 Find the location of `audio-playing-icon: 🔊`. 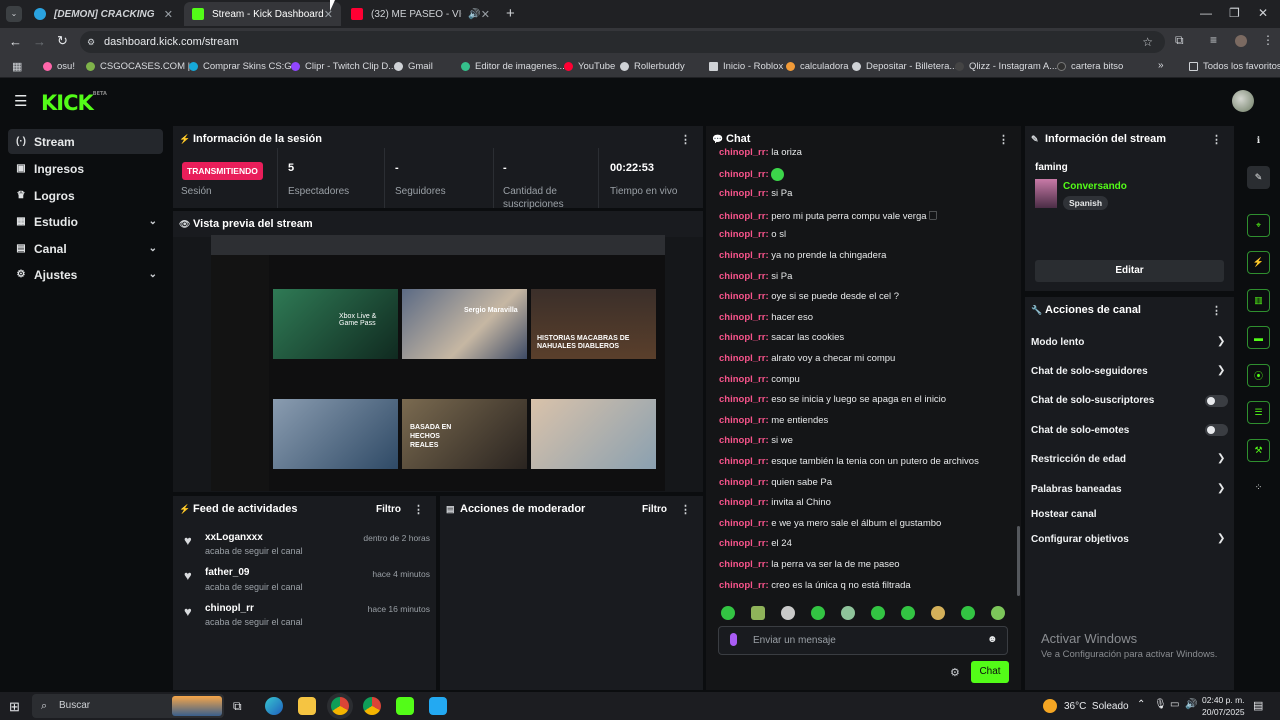

audio-playing-icon: 🔊 is located at coordinates (474, 14).